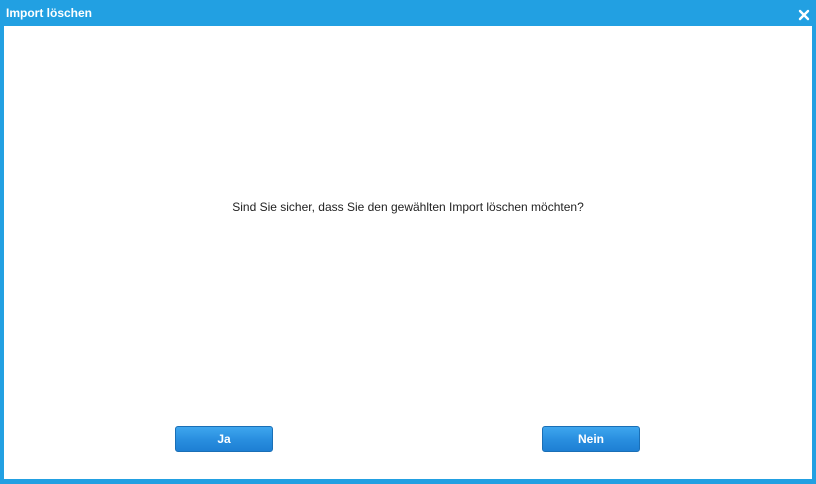  I want to click on yes-button: Ja, so click(224, 439).